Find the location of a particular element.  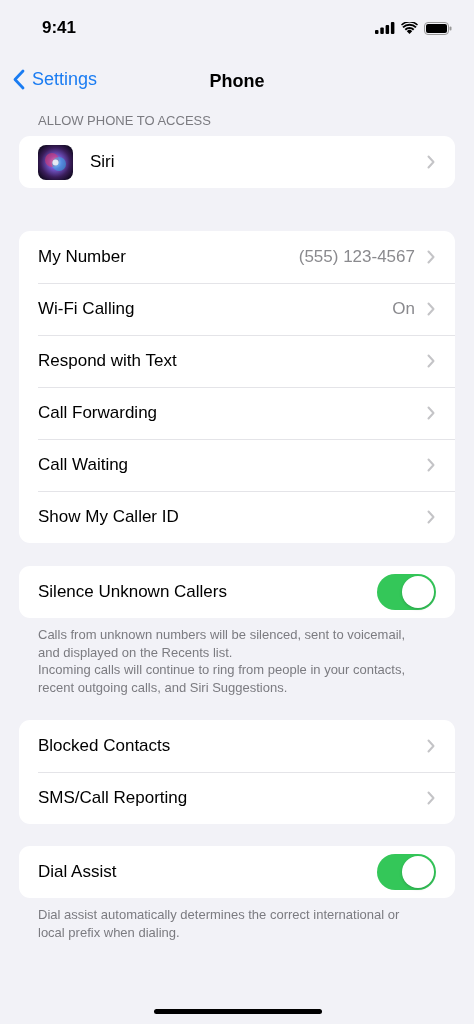

back-chevron-icon is located at coordinates (19, 79).